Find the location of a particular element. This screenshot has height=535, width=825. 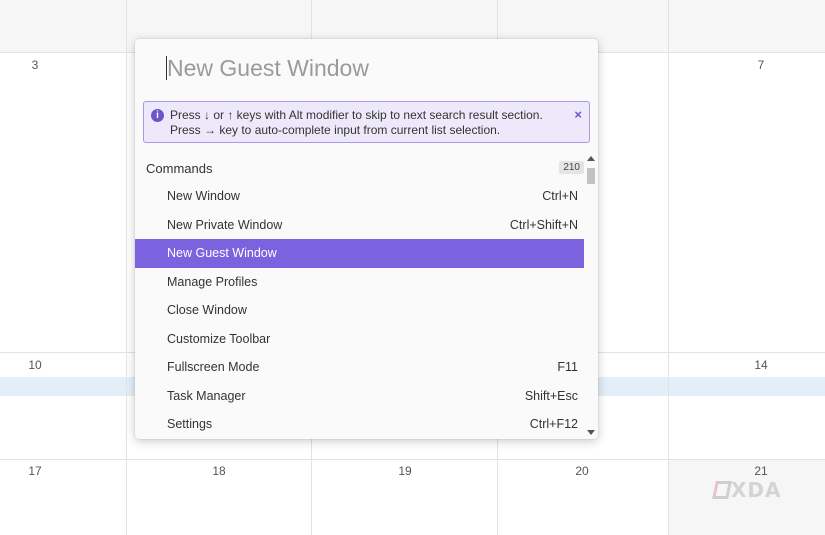

command-item: Close Window is located at coordinates (359, 310).